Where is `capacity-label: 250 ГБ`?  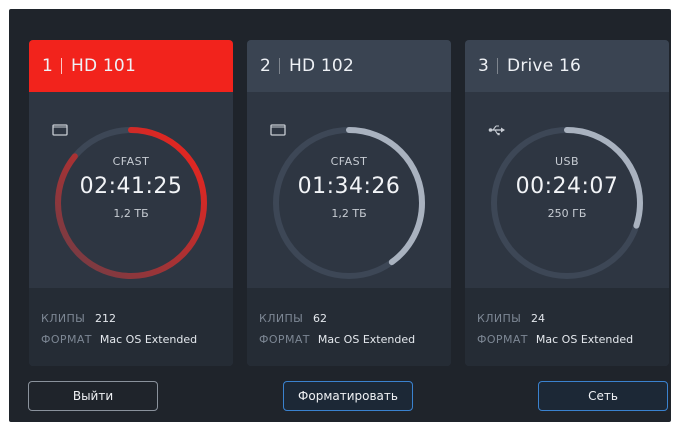
capacity-label: 250 ГБ is located at coordinates (567, 213).